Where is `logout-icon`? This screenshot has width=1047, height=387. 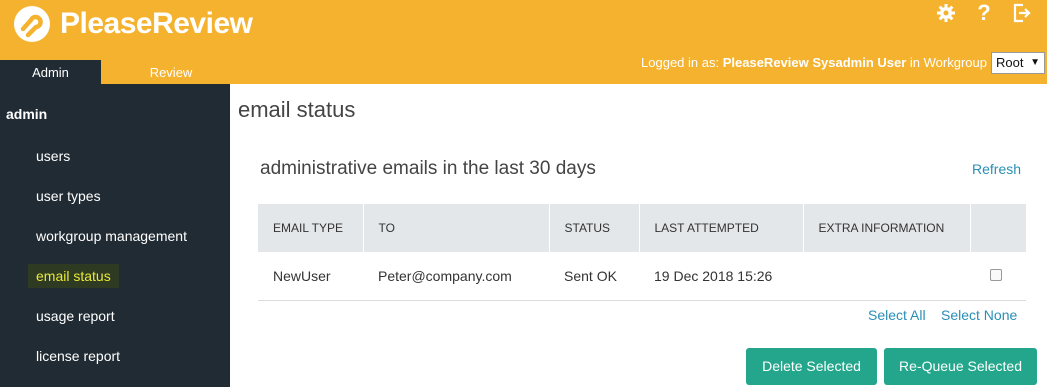 logout-icon is located at coordinates (1022, 13).